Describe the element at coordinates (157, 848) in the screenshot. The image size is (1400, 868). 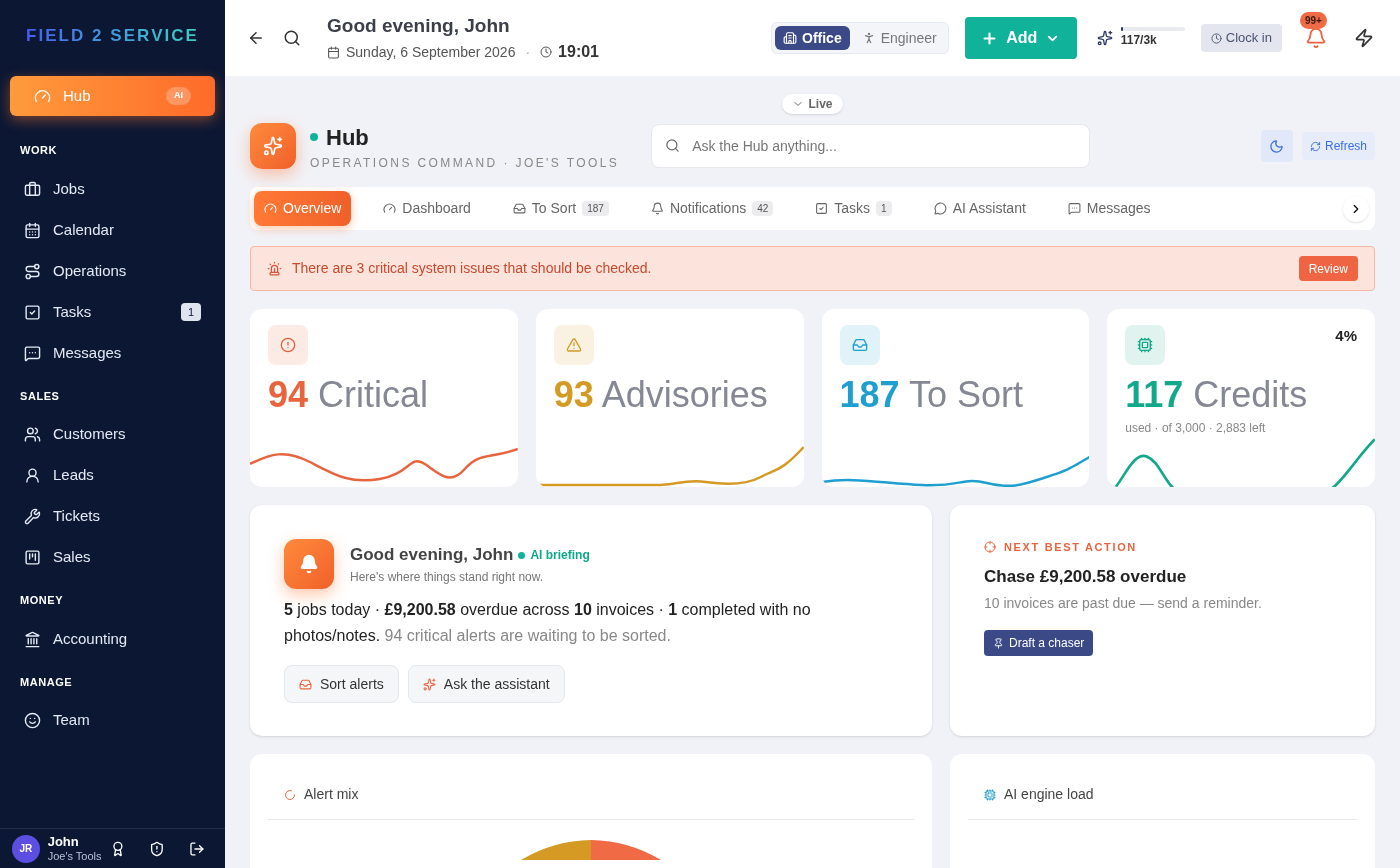
I see `shield-icon` at that location.